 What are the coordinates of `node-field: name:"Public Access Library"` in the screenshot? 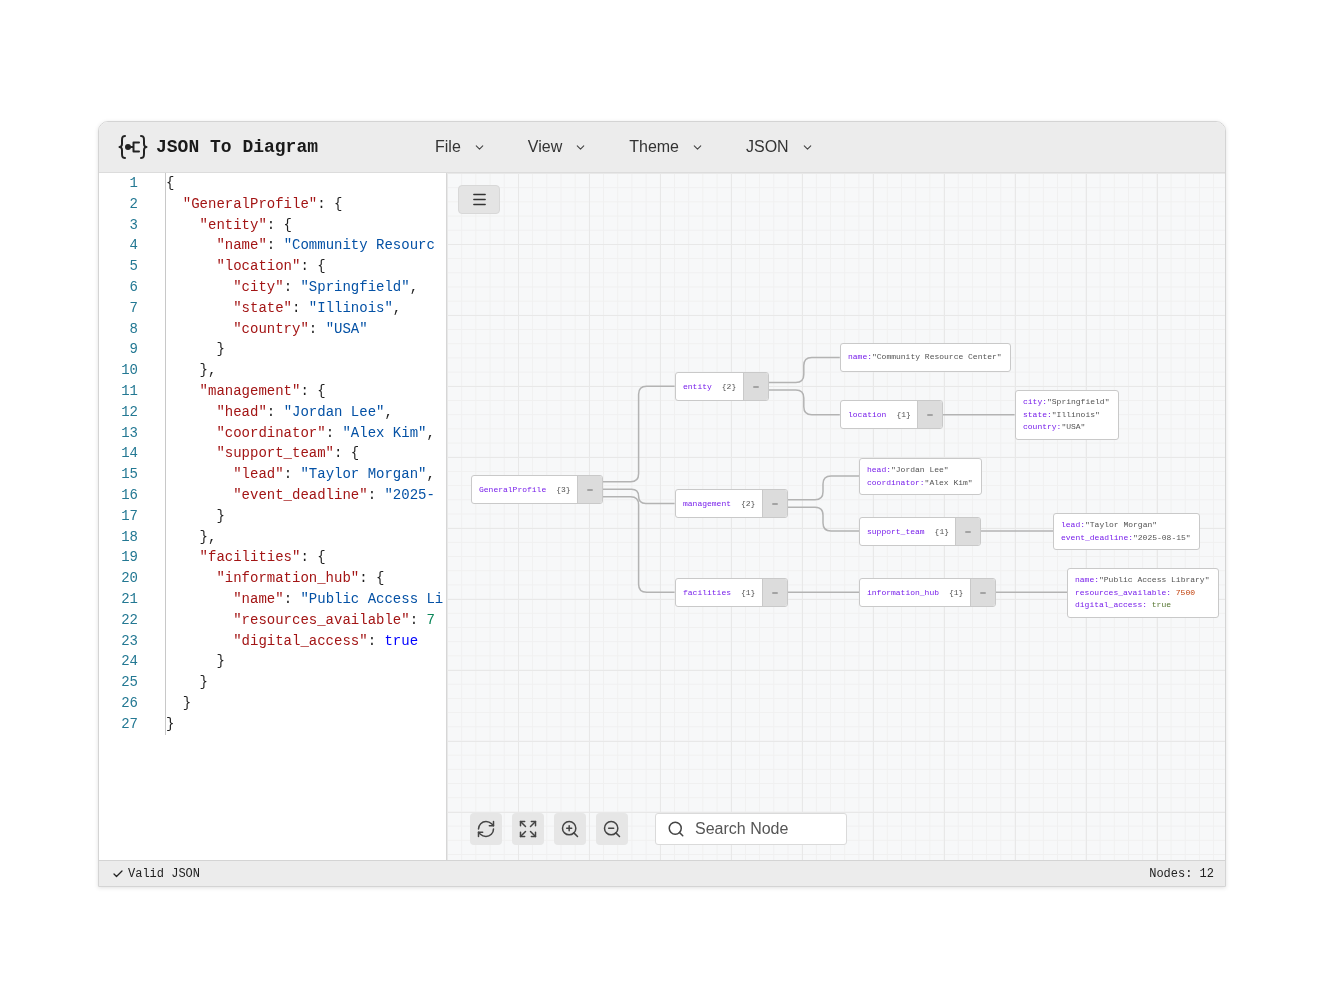 It's located at (1142, 580).